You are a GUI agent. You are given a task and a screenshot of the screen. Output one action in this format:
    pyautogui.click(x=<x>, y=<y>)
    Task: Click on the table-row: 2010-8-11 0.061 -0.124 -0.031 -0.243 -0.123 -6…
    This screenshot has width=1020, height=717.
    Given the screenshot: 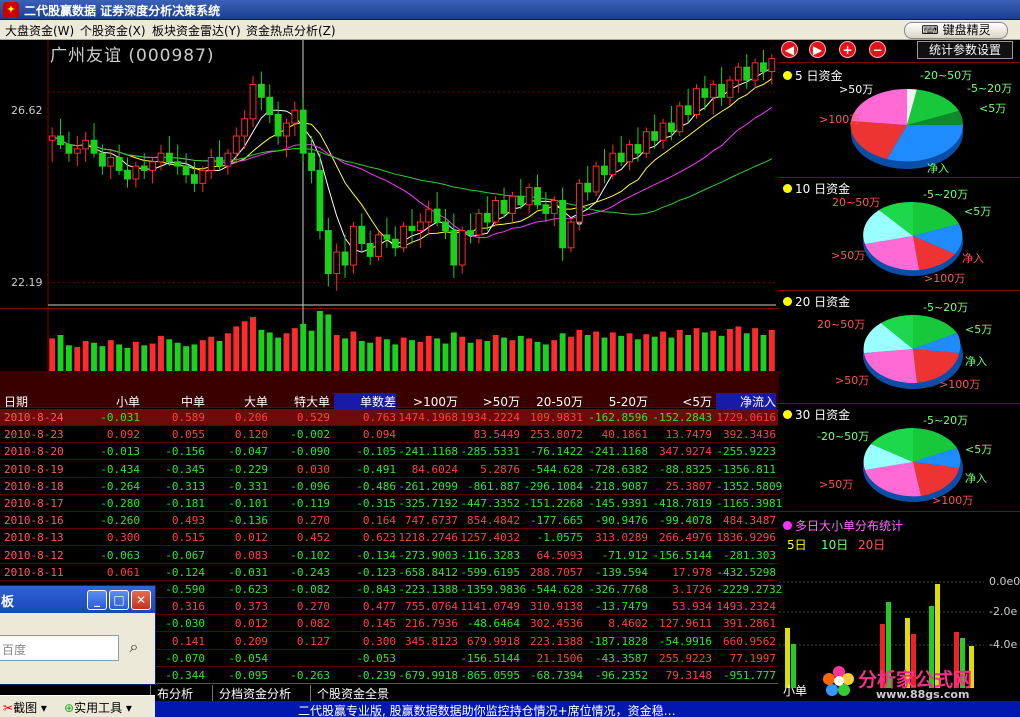 What is the action you would take?
    pyautogui.click(x=389, y=572)
    